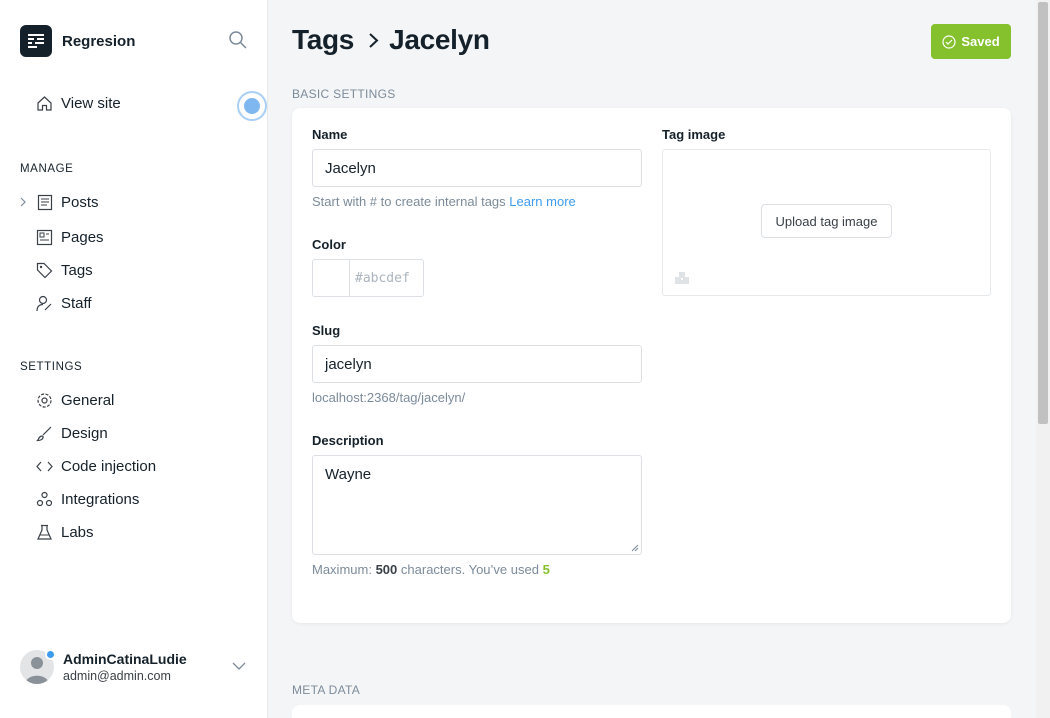 This screenshot has height=718, width=1050. Describe the element at coordinates (682, 278) in the screenshot. I see `image-placeholder-icon` at that location.